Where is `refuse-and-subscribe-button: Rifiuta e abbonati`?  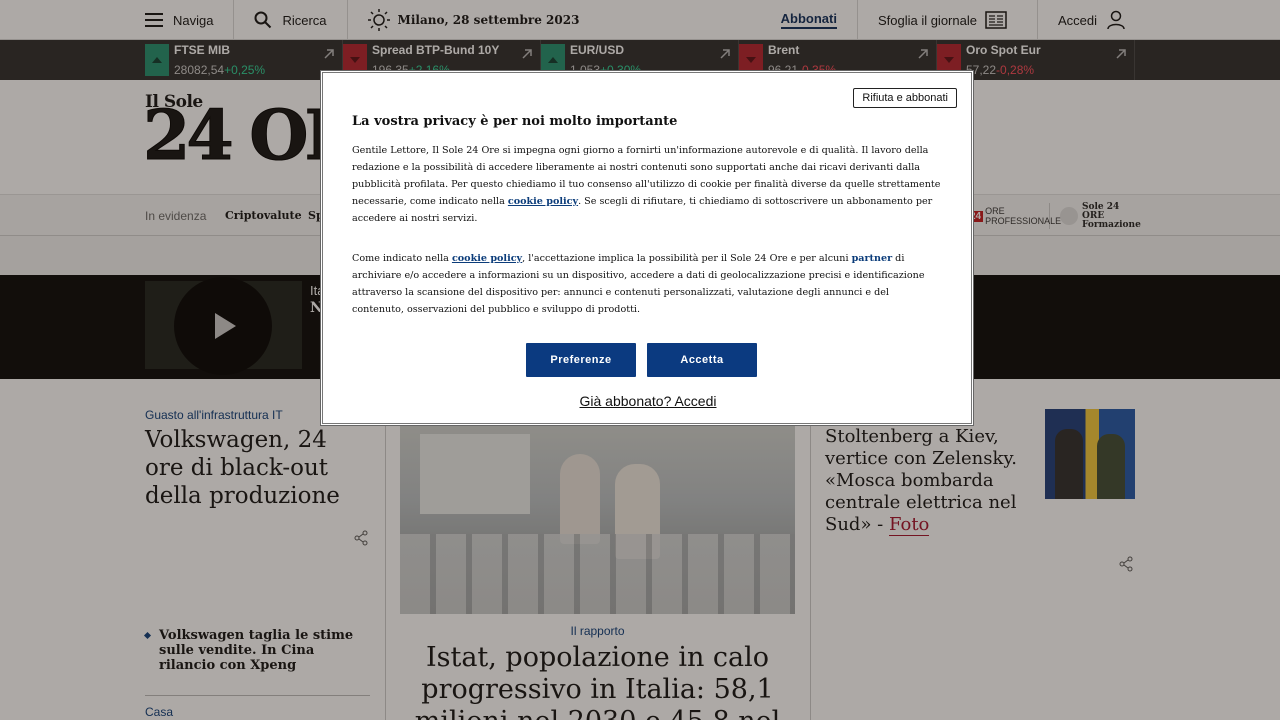
refuse-and-subscribe-button: Rifiuta e abbonati is located at coordinates (905, 98).